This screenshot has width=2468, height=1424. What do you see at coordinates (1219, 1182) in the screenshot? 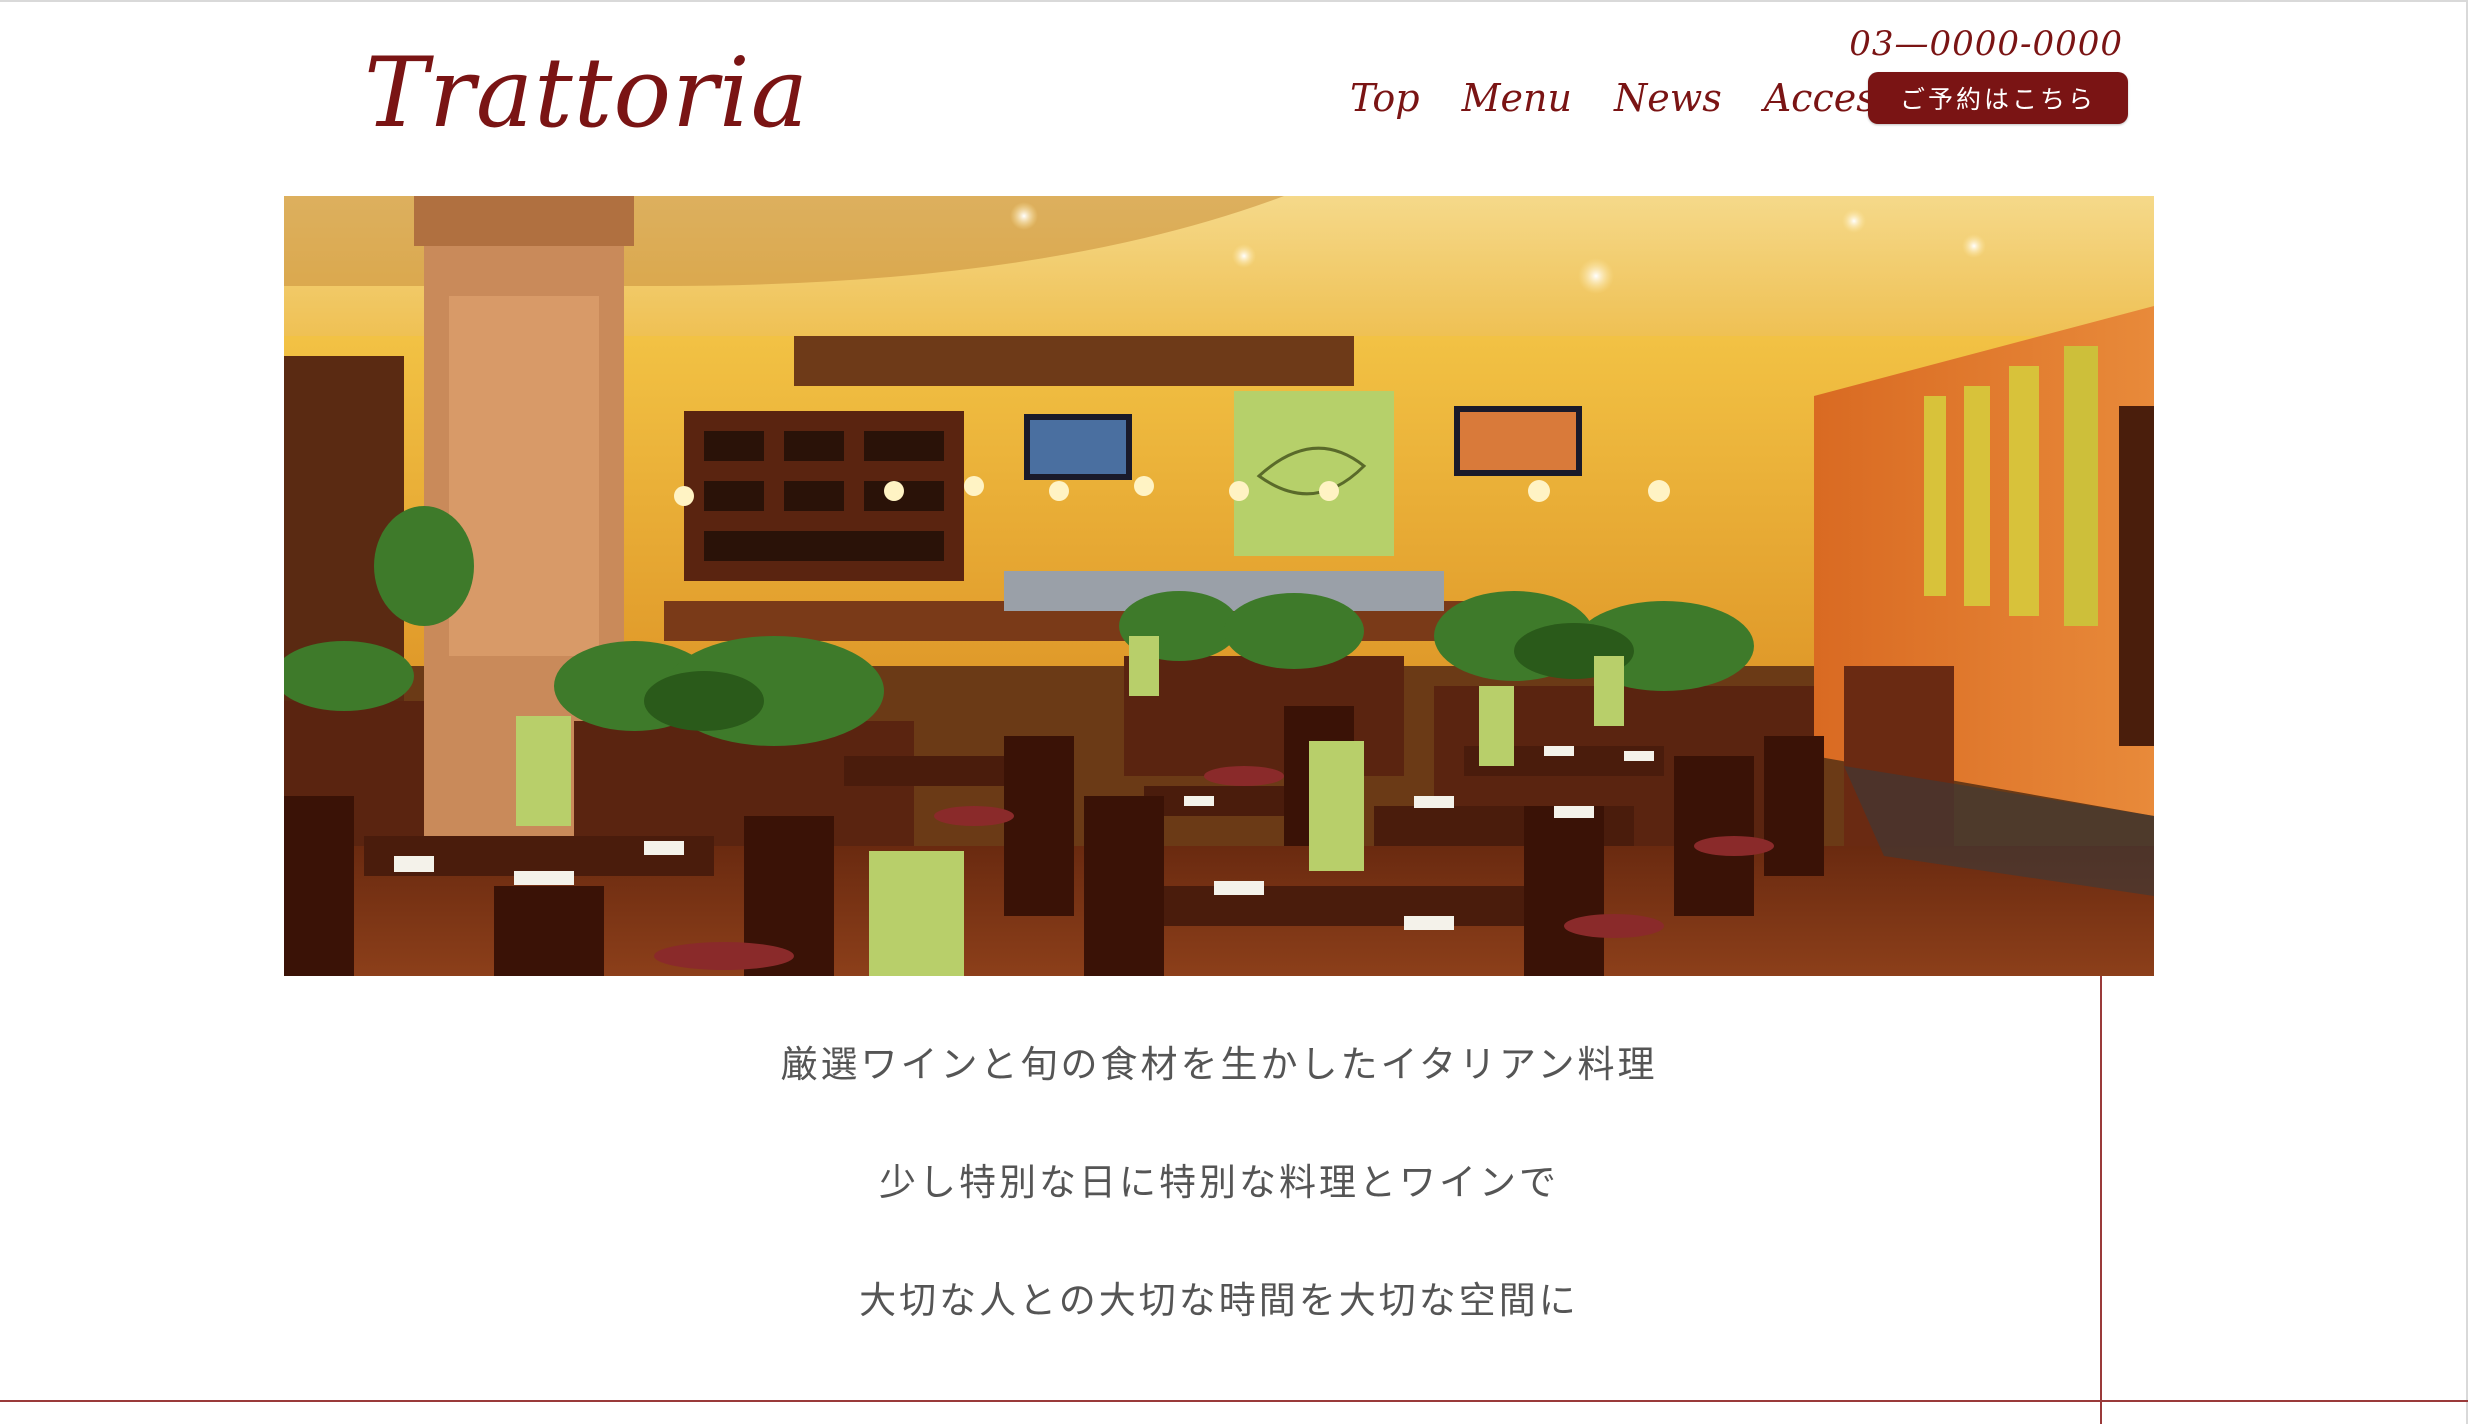
I see `intro-line-2: 少し特別な日に特別な料理とワインで` at bounding box center [1219, 1182].